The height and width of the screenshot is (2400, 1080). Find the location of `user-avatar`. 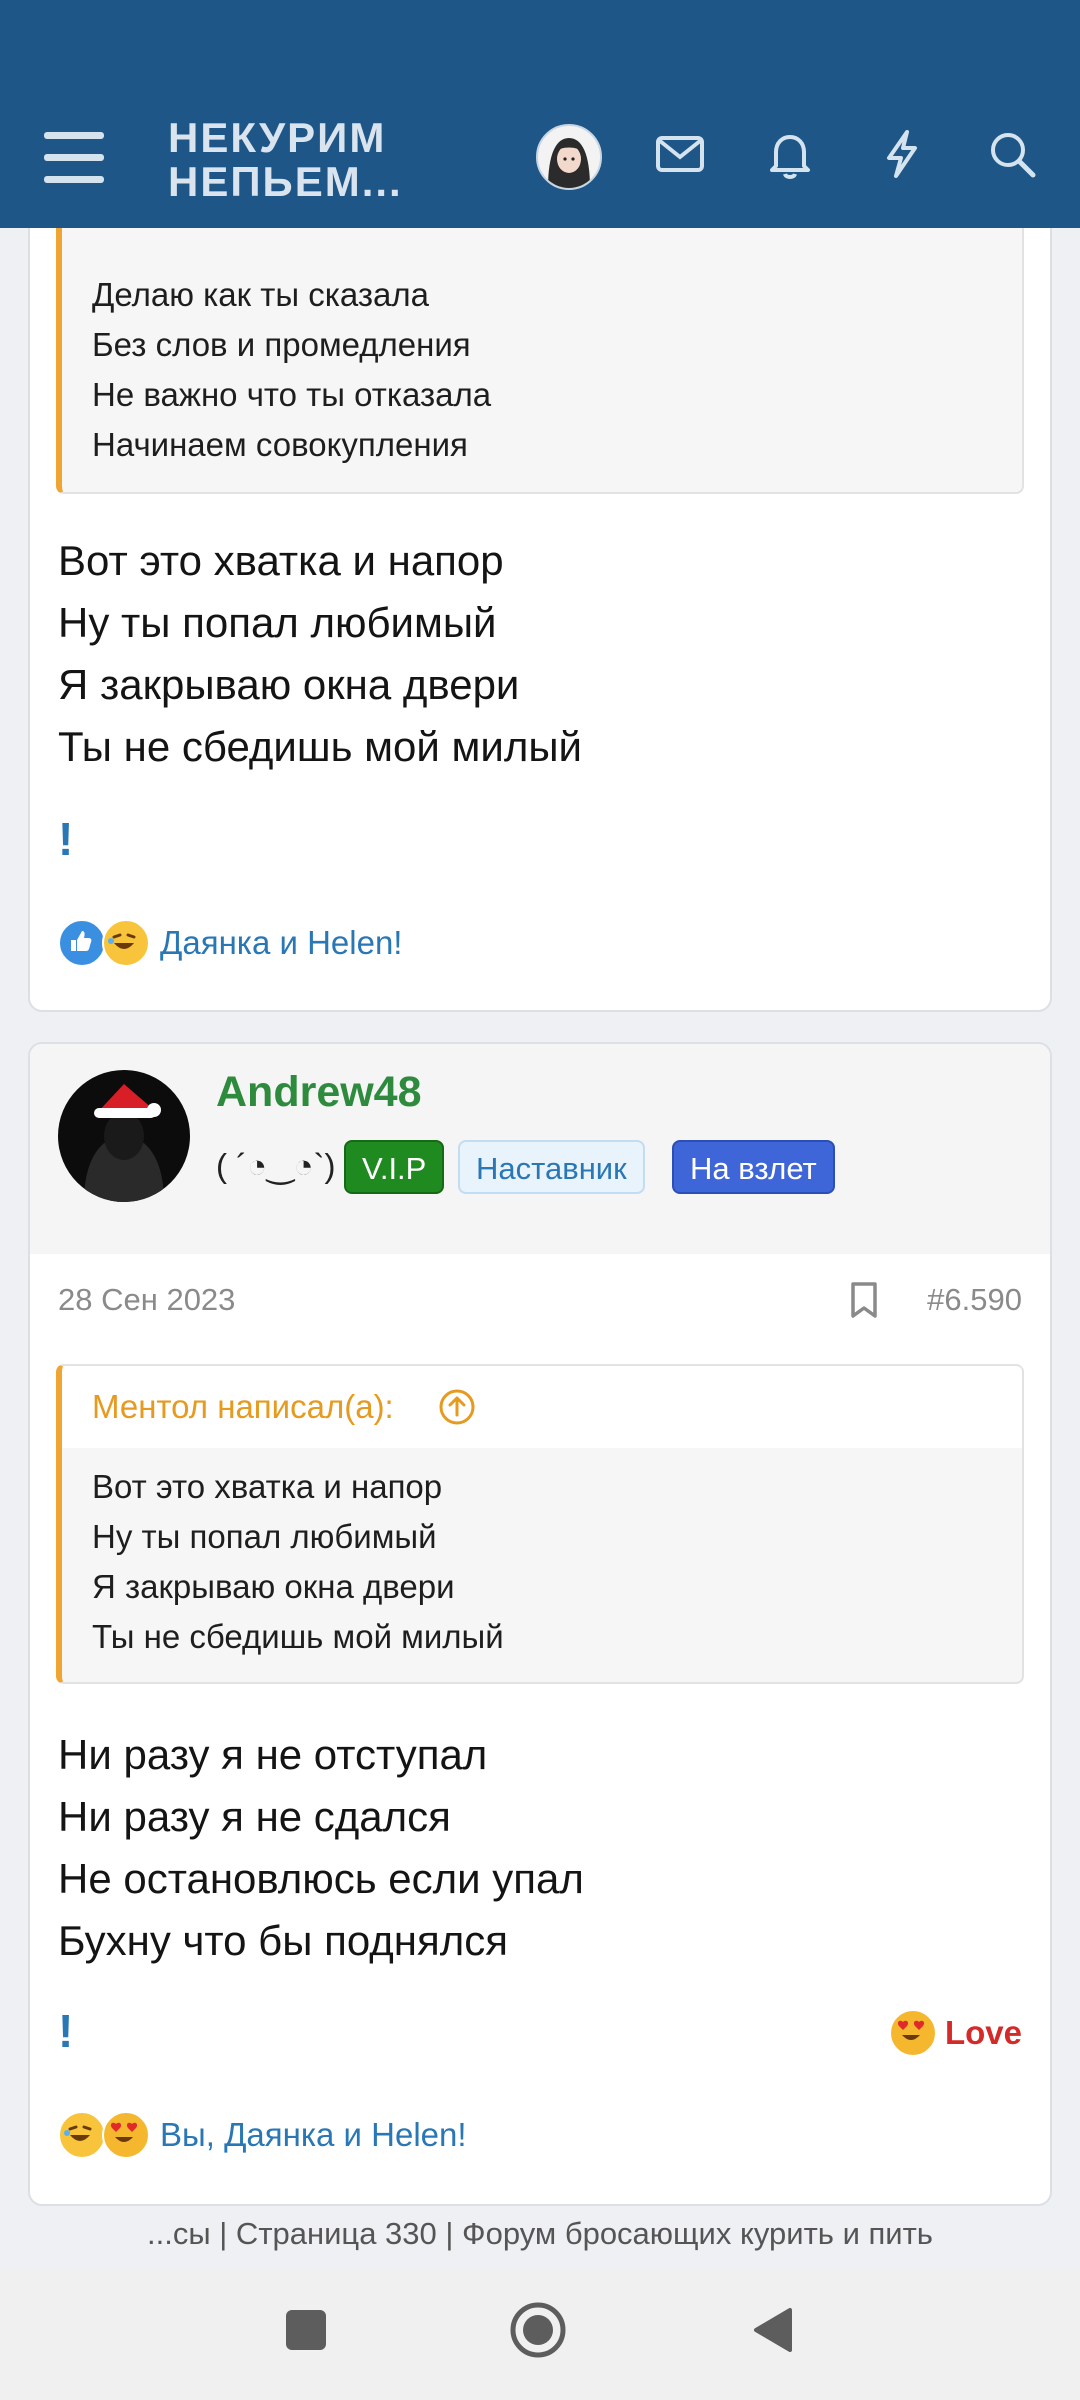

user-avatar is located at coordinates (124, 1136).